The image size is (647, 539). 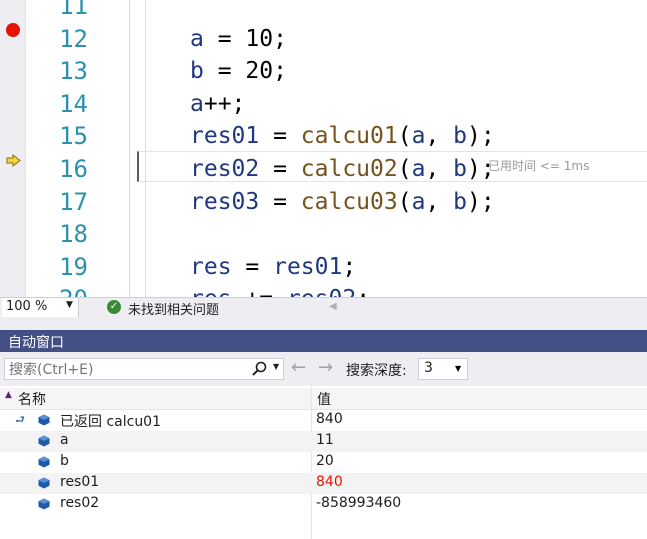 I want to click on table-row: b 20, so click(x=323, y=462).